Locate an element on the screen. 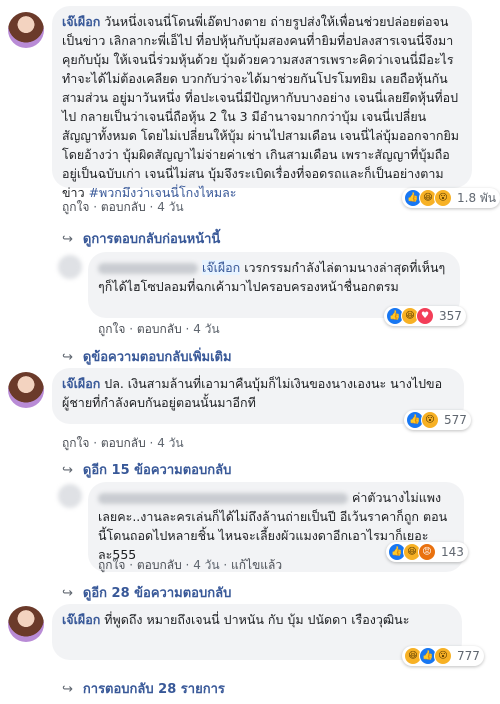 This screenshot has height=704, width=500. reaction-summary: 😆 👍 😮 777 is located at coordinates (443, 656).